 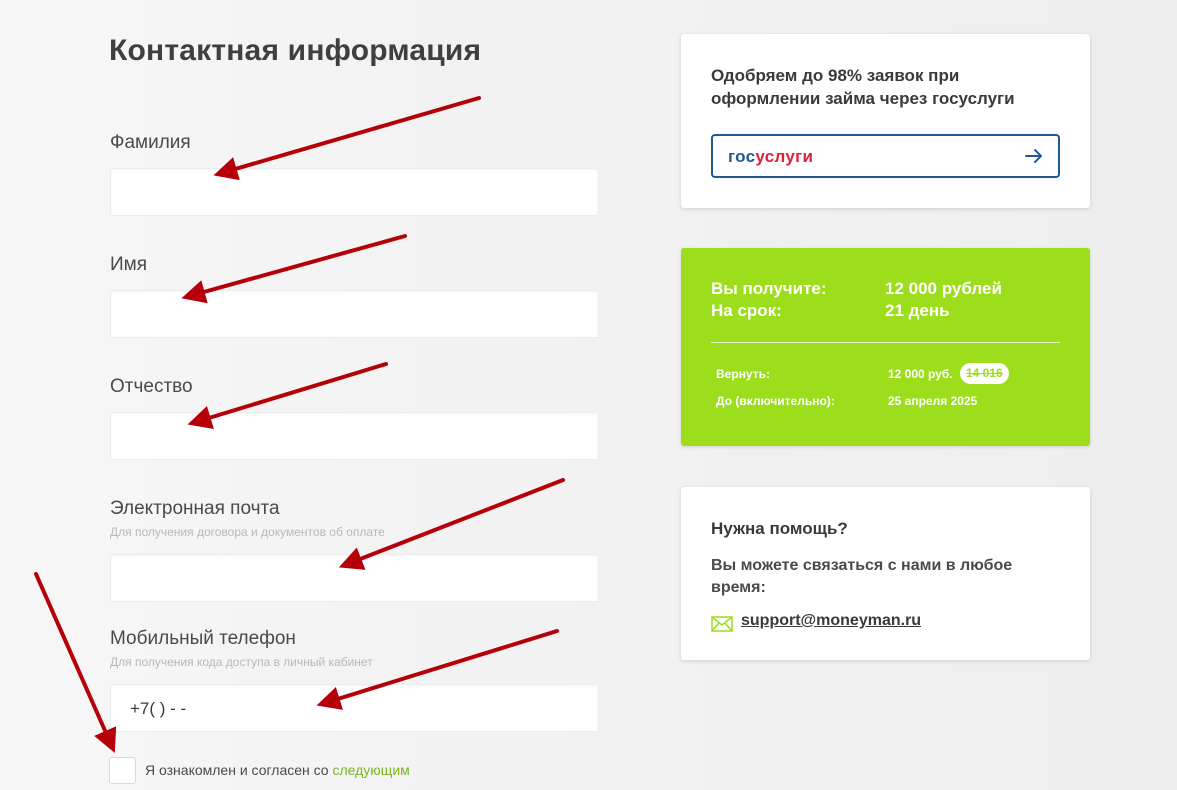 I want to click on last-name-input, so click(x=354, y=192).